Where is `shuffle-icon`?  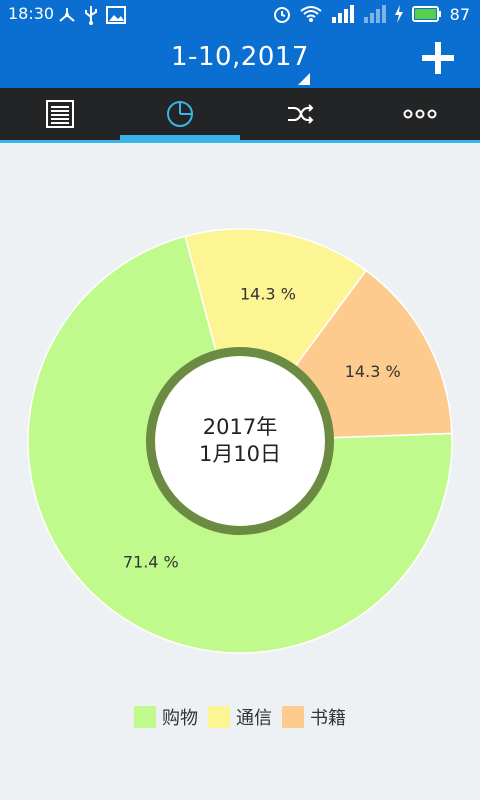 shuffle-icon is located at coordinates (301, 114).